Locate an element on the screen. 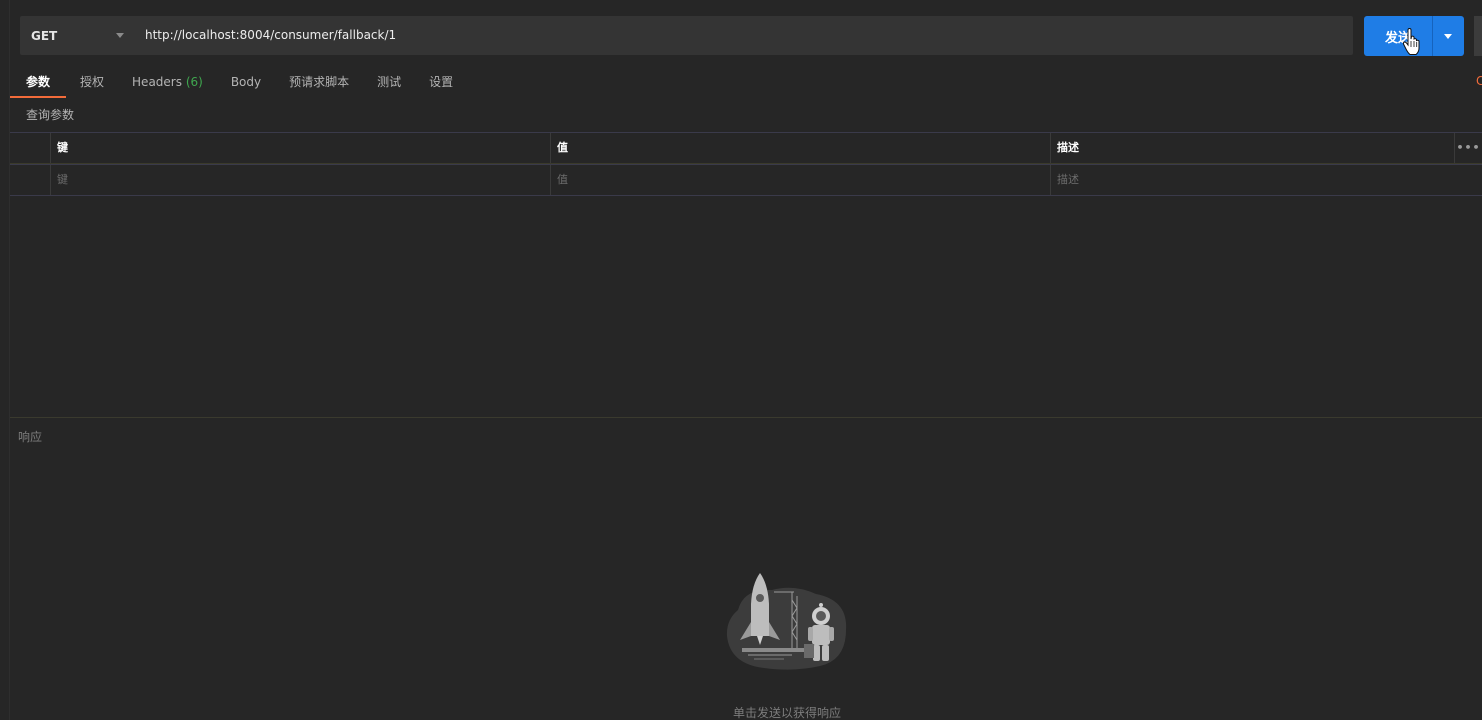  column-header-value: 值 is located at coordinates (800, 148).